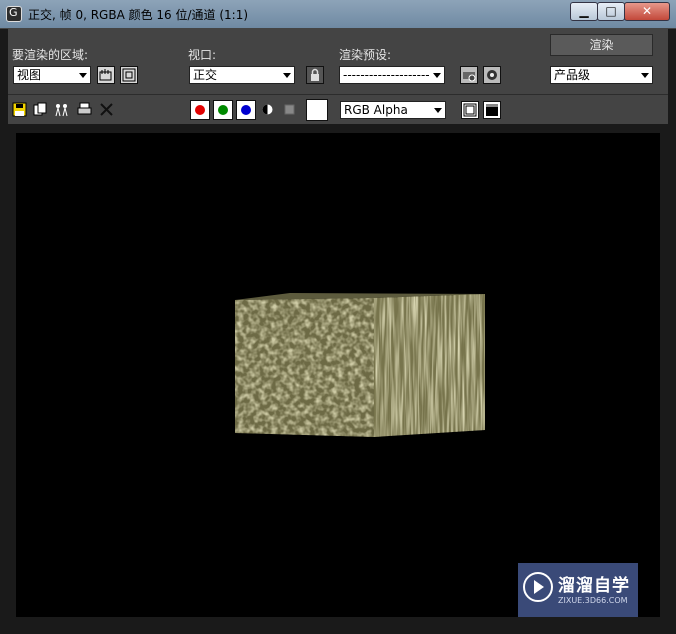 This screenshot has height=634, width=676. What do you see at coordinates (50, 55) in the screenshot?
I see `area-label: 要渲染的区域:` at bounding box center [50, 55].